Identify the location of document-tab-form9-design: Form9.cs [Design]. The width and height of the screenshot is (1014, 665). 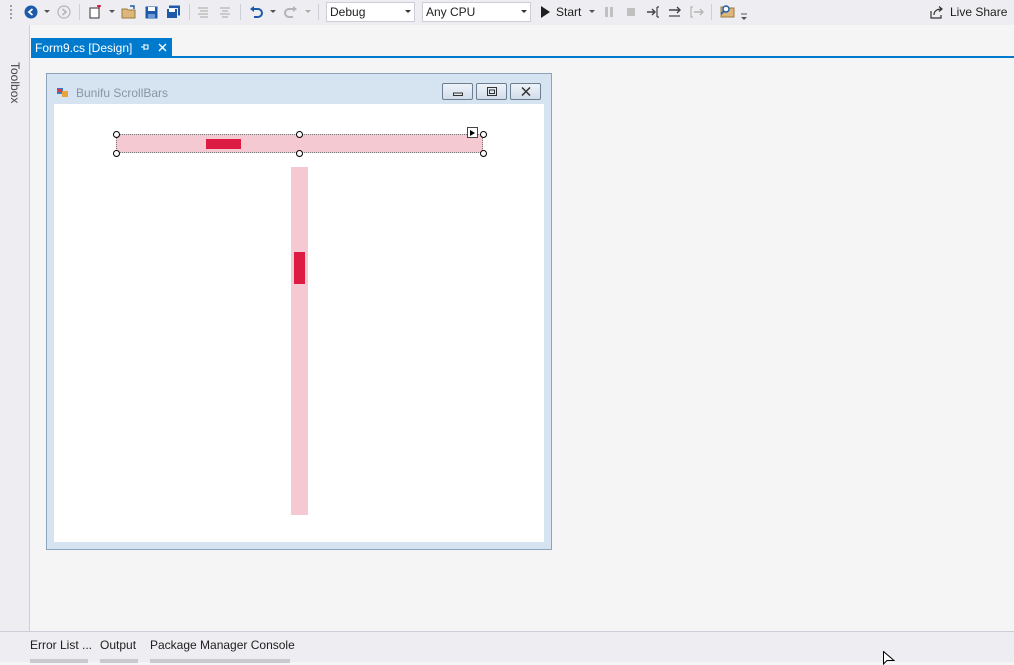
(101, 47).